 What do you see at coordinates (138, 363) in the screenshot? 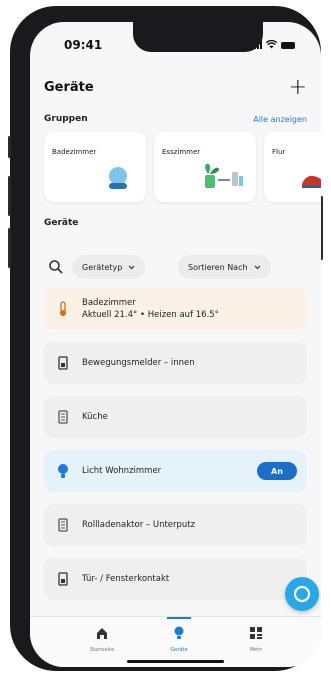
I see `device-name: Bewegungsmelder – innen` at bounding box center [138, 363].